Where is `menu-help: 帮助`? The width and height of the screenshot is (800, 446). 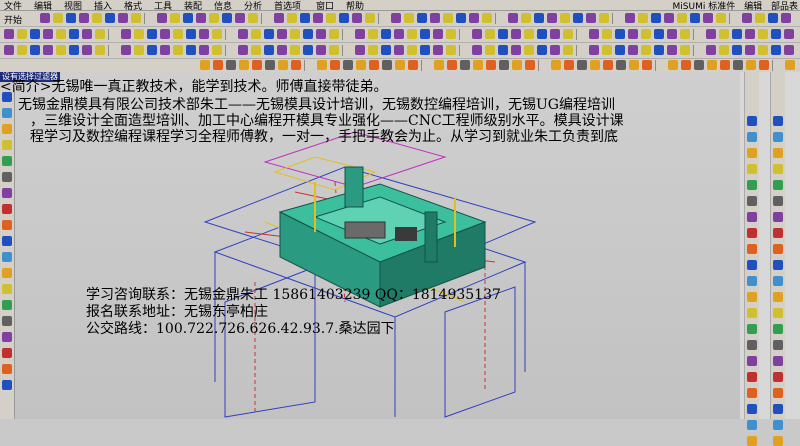
menu-help: 帮助 is located at coordinates (355, 5).